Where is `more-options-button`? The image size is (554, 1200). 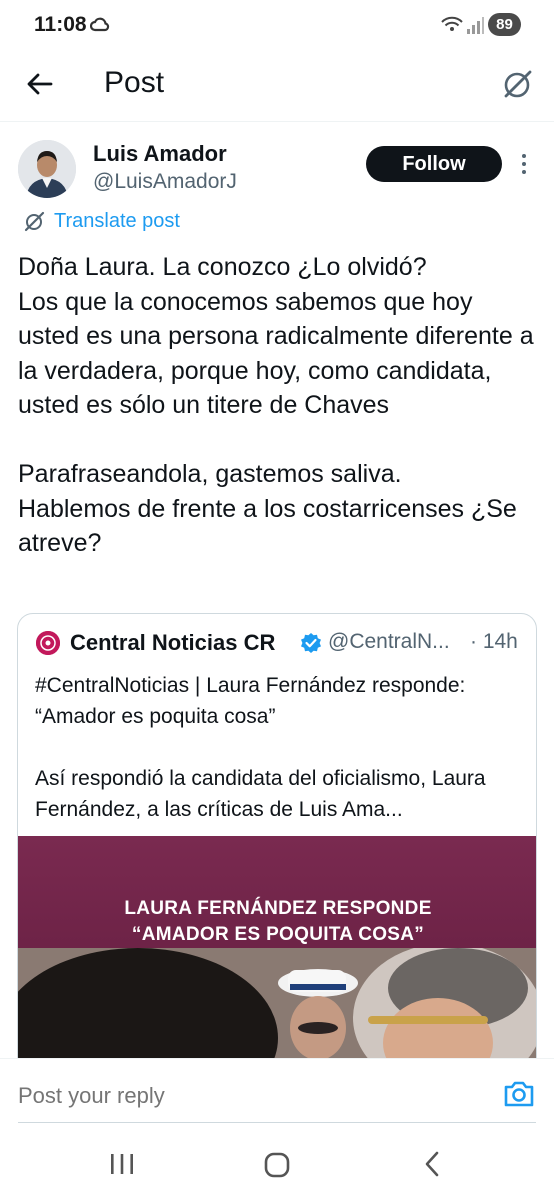
more-options-button is located at coordinates (524, 164).